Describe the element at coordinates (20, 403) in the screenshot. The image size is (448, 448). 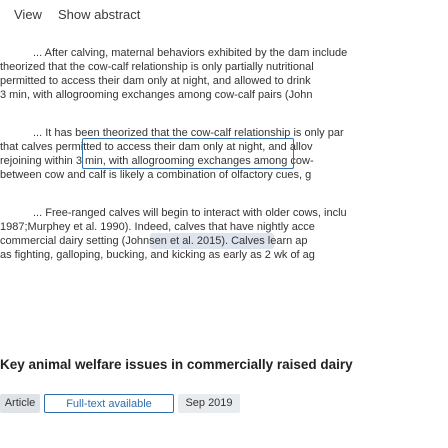
I see `type-badge: Article` at that location.